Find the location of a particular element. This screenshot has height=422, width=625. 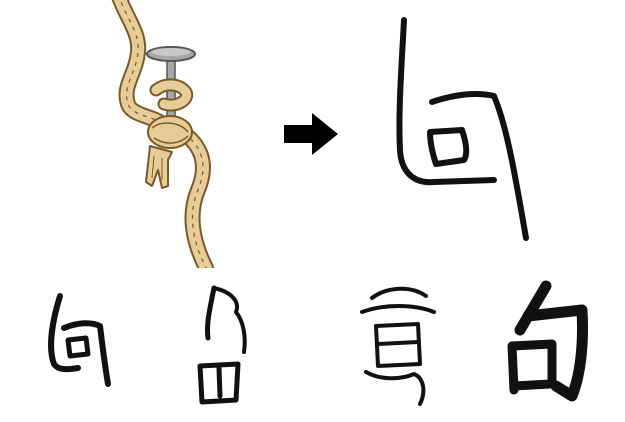

rope-and-nail-illustration is located at coordinates (162, 134).